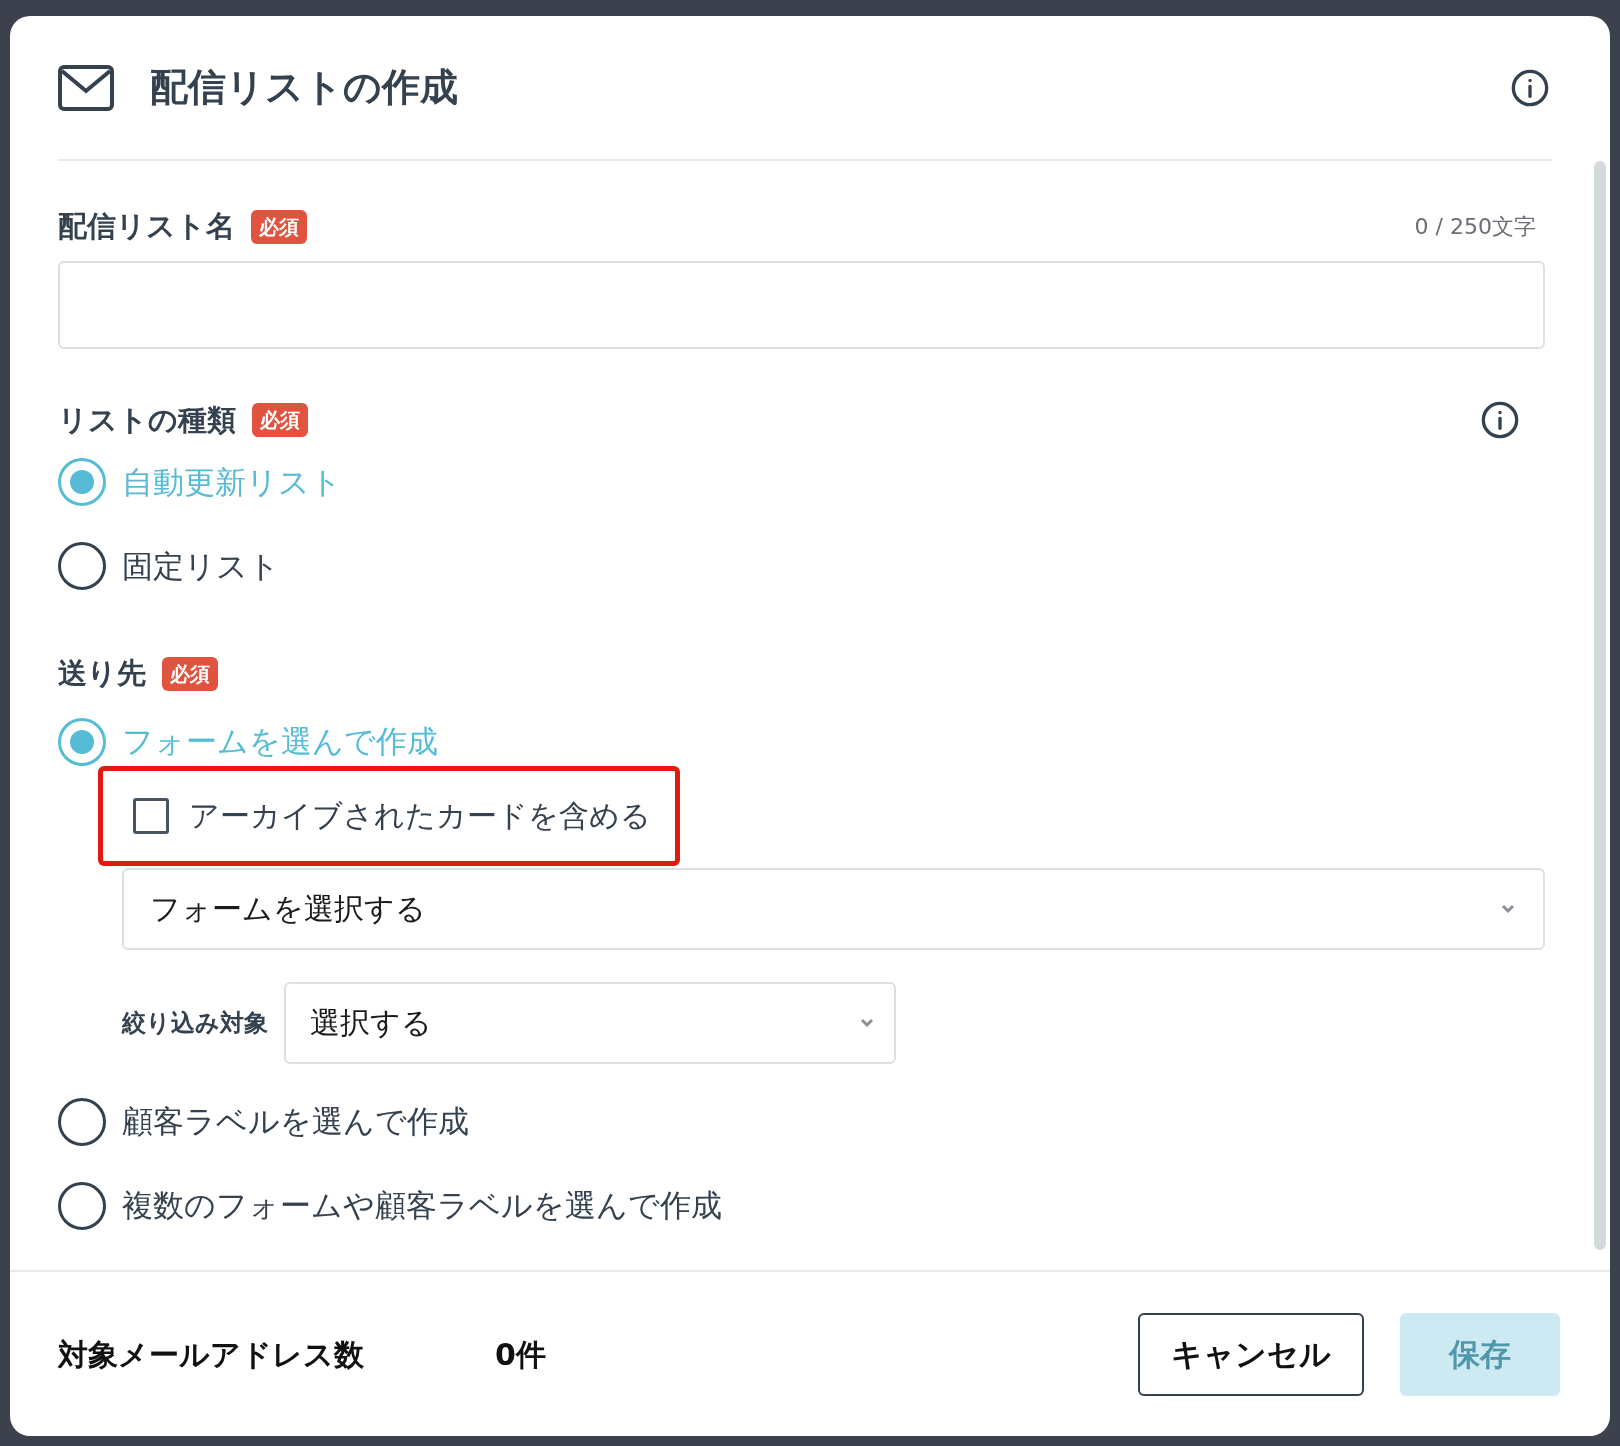 This screenshot has height=1446, width=1620. Describe the element at coordinates (102, 673) in the screenshot. I see `field-label: 送り先` at that location.